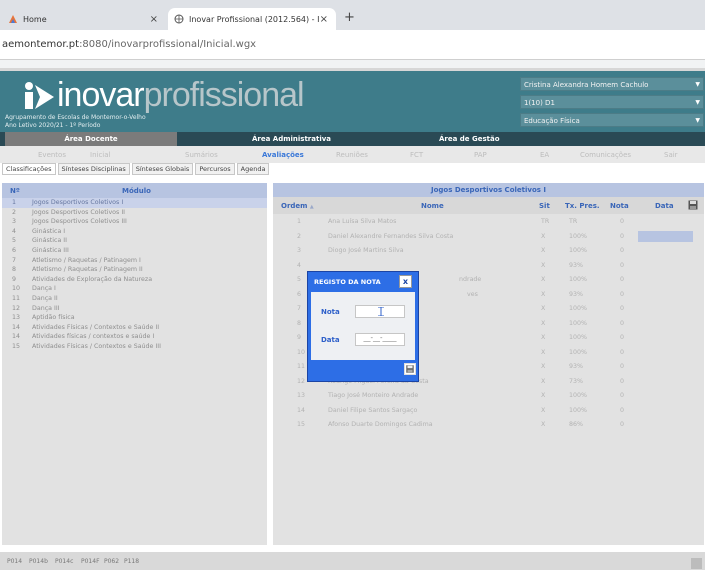 The height and width of the screenshot is (570, 705). I want to click on menu-sair: Sair, so click(671, 155).